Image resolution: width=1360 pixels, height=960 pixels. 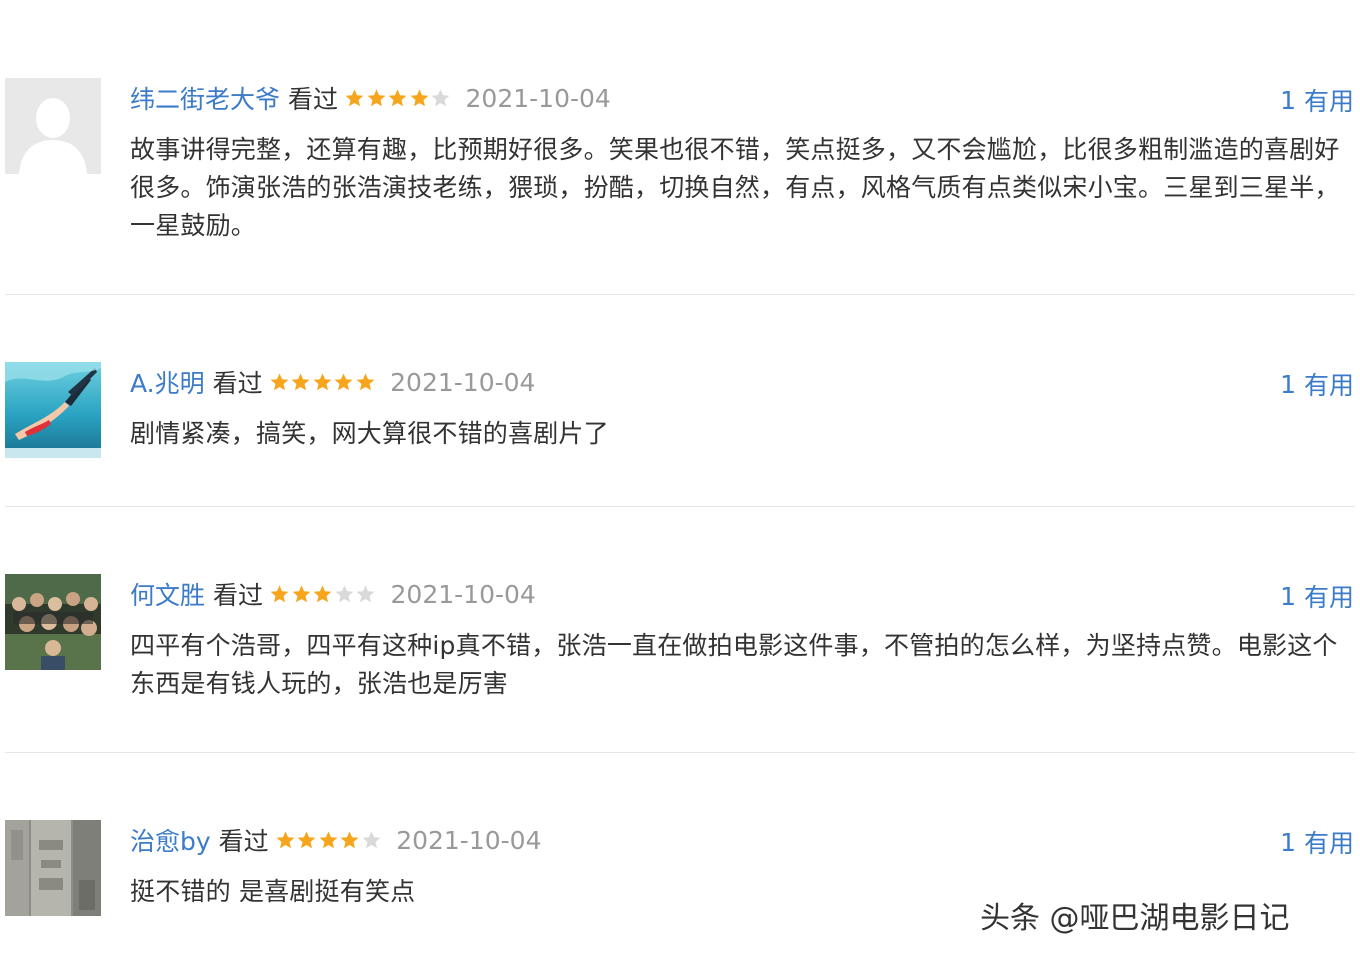 What do you see at coordinates (167, 594) in the screenshot?
I see `review-username: 何文胜` at bounding box center [167, 594].